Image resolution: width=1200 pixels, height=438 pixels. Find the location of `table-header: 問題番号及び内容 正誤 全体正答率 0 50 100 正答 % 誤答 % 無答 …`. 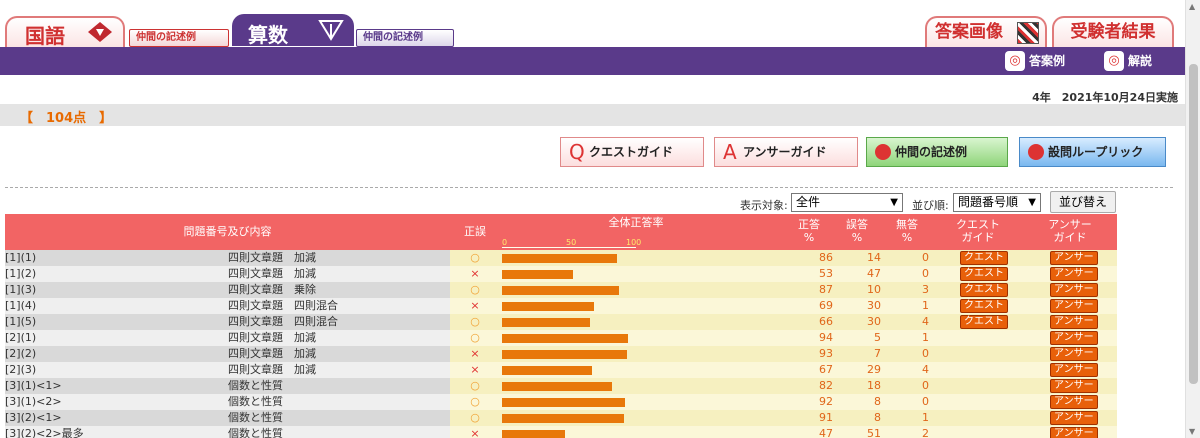

table-header: 問題番号及び内容 正誤 全体正答率 0 50 100 正答 % 誤答 % 無答 … is located at coordinates (561, 232).